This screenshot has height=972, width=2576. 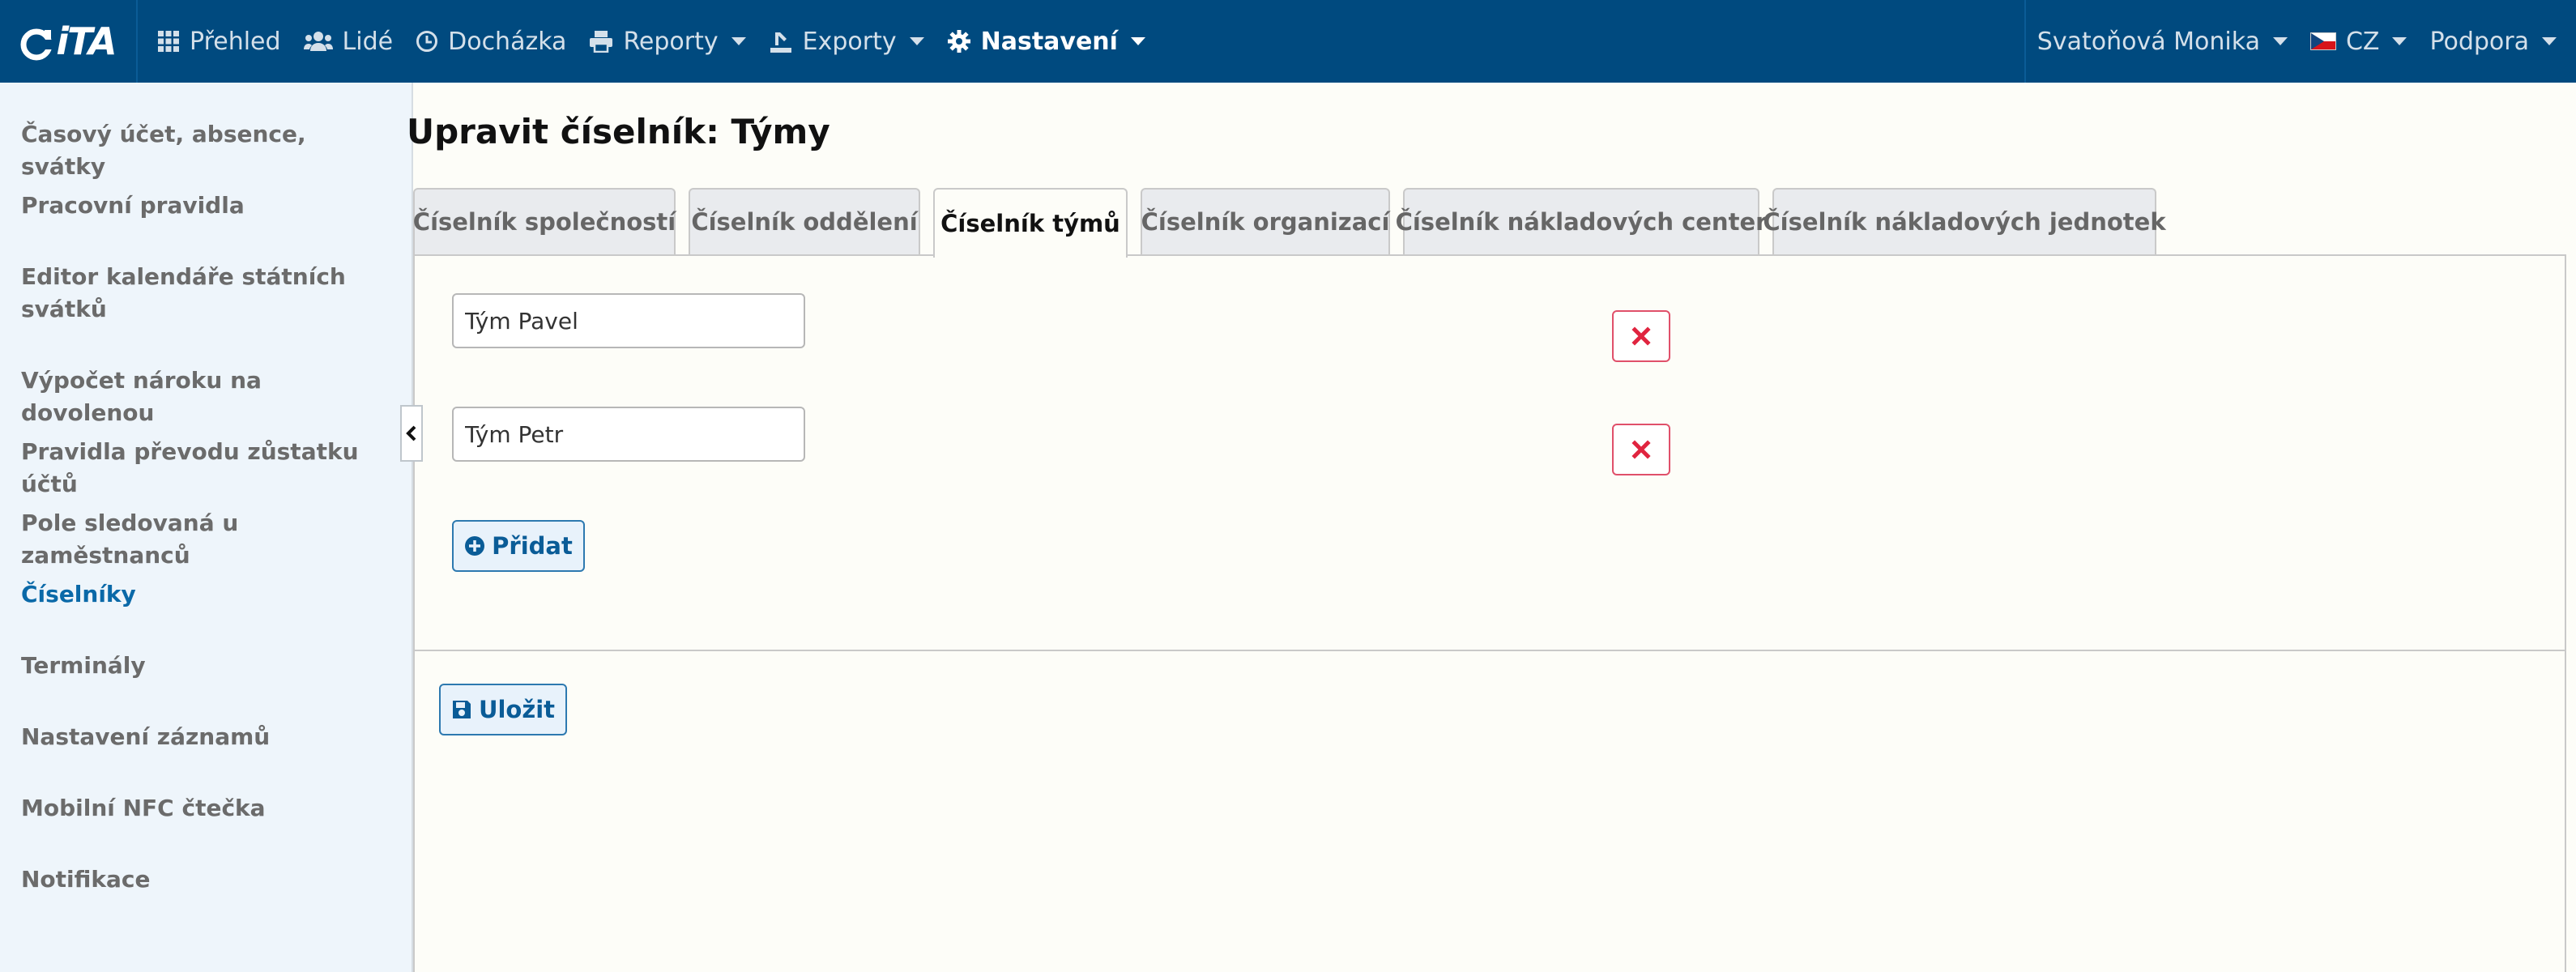 I want to click on page-title: Upravit číselník: Týmy, so click(x=619, y=131).